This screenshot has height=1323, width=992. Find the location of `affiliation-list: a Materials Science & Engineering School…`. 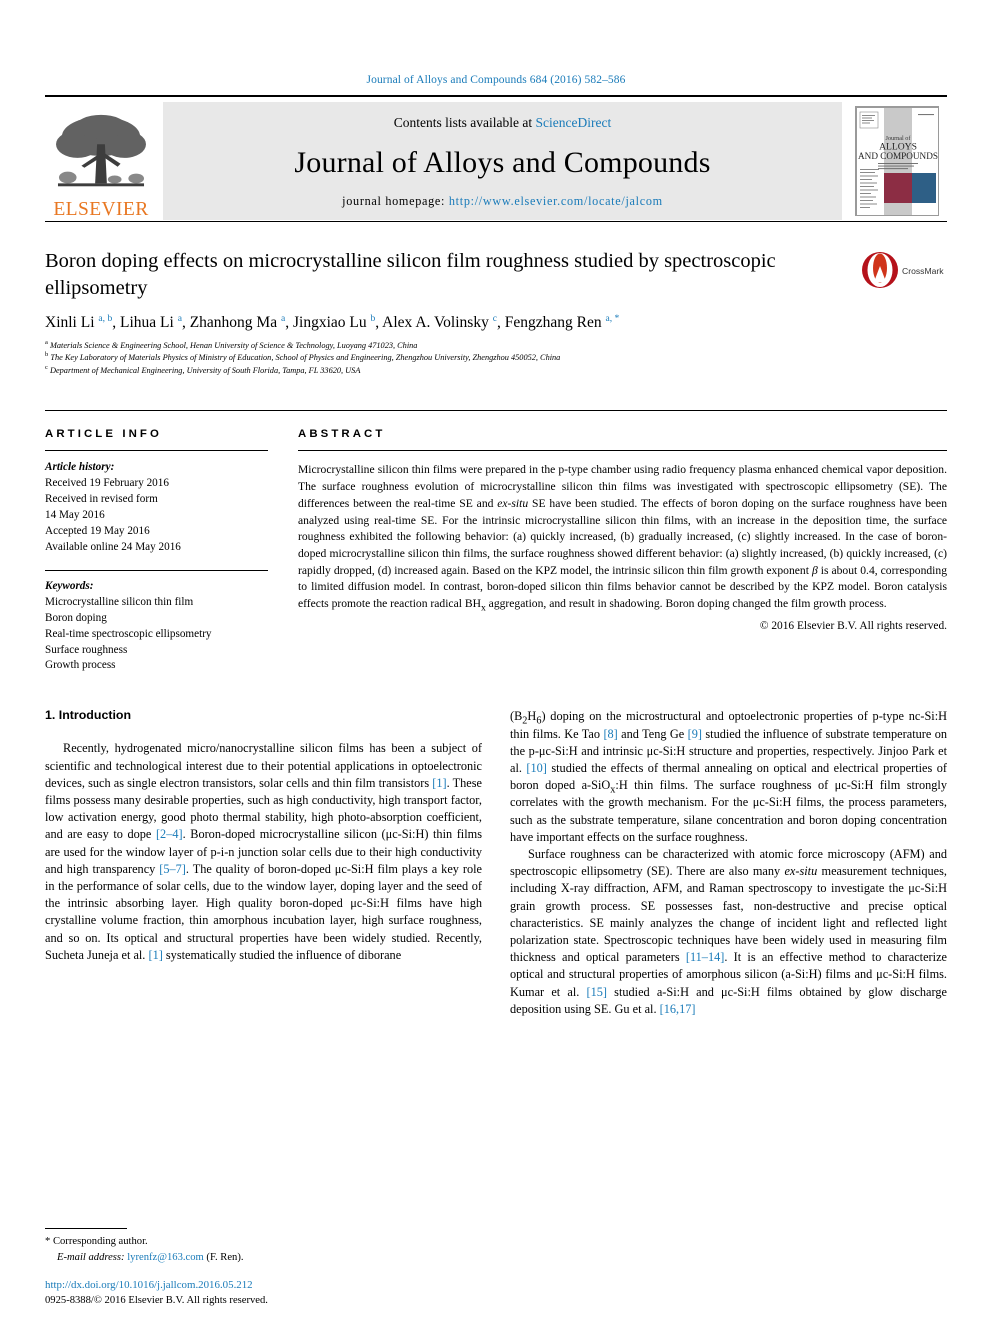

affiliation-list: a Materials Science & Engineering School… is located at coordinates (496, 358).